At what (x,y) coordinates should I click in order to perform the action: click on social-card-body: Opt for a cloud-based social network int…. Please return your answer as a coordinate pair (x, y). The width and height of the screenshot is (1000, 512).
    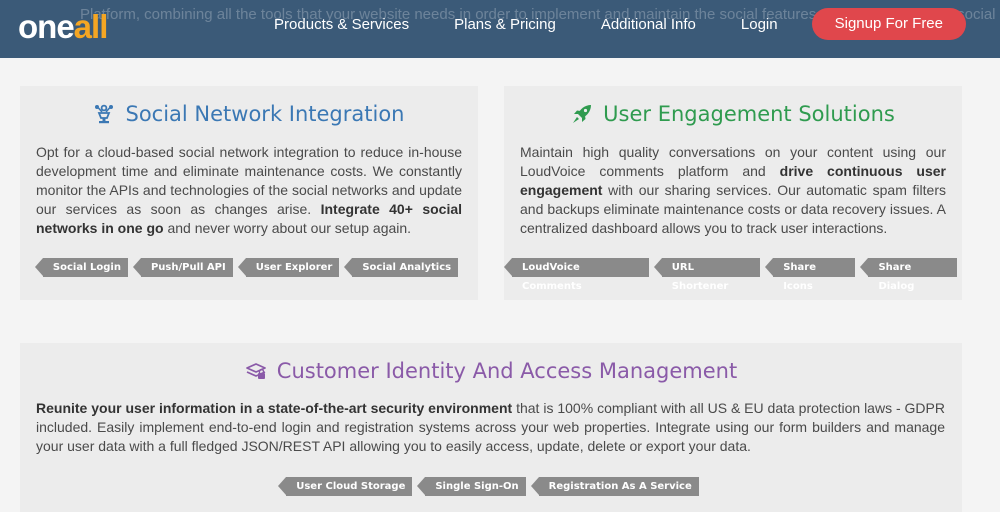
    Looking at the image, I should click on (249, 190).